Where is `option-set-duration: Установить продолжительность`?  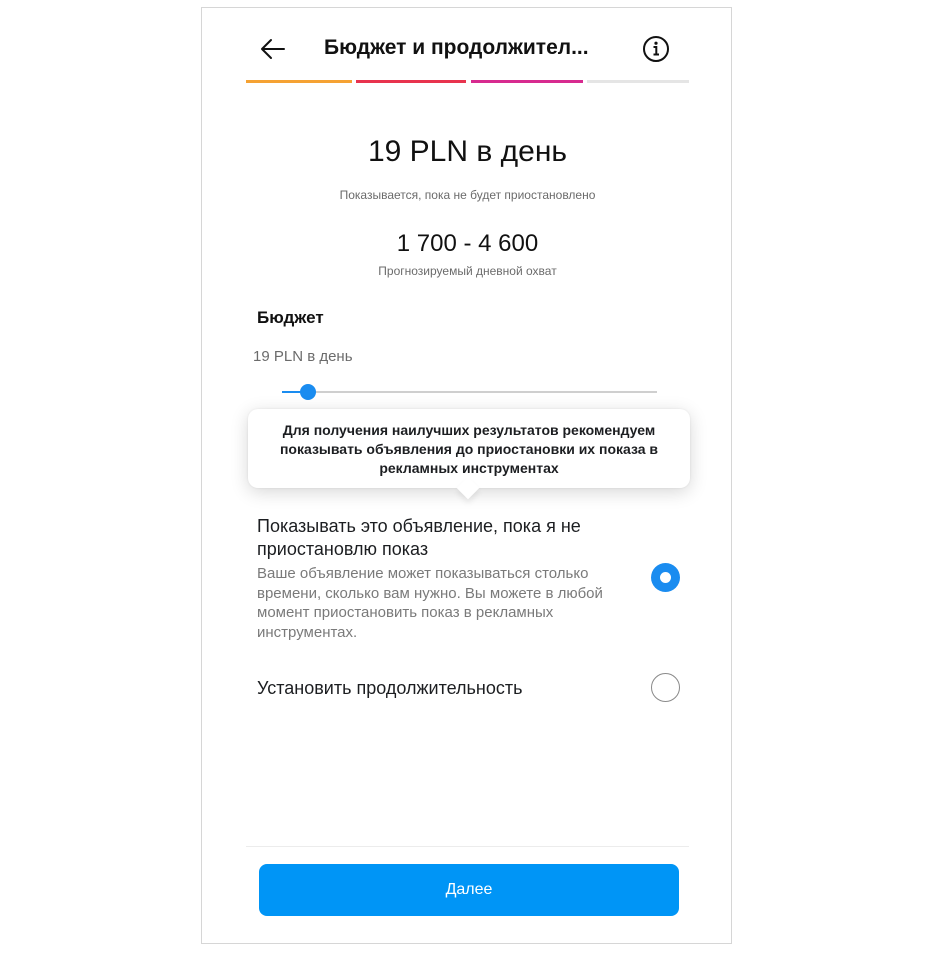 option-set-duration: Установить продолжительность is located at coordinates (389, 688).